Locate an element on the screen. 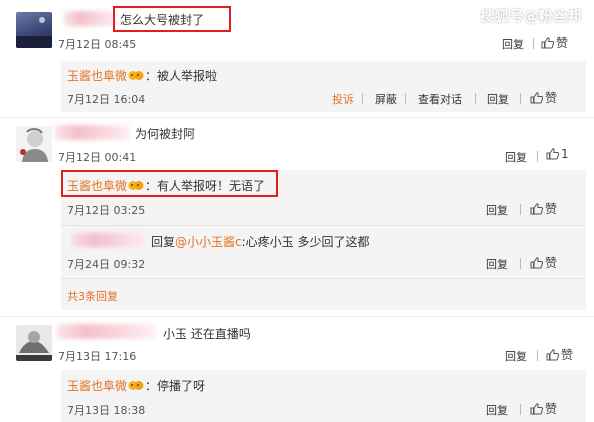 This screenshot has height=422, width=594. reply-text: ：停播了呀 is located at coordinates (175, 386).